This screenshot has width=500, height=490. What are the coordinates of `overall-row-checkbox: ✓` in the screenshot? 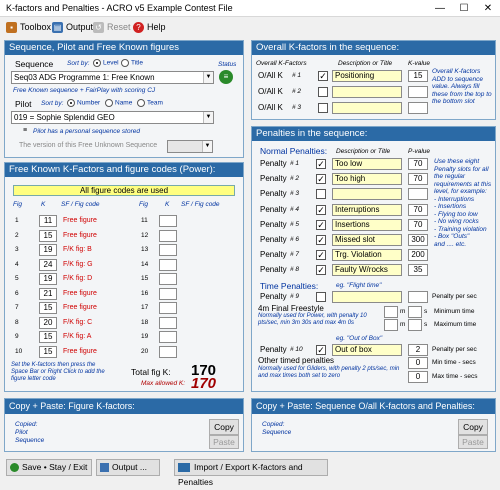 It's located at (323, 76).